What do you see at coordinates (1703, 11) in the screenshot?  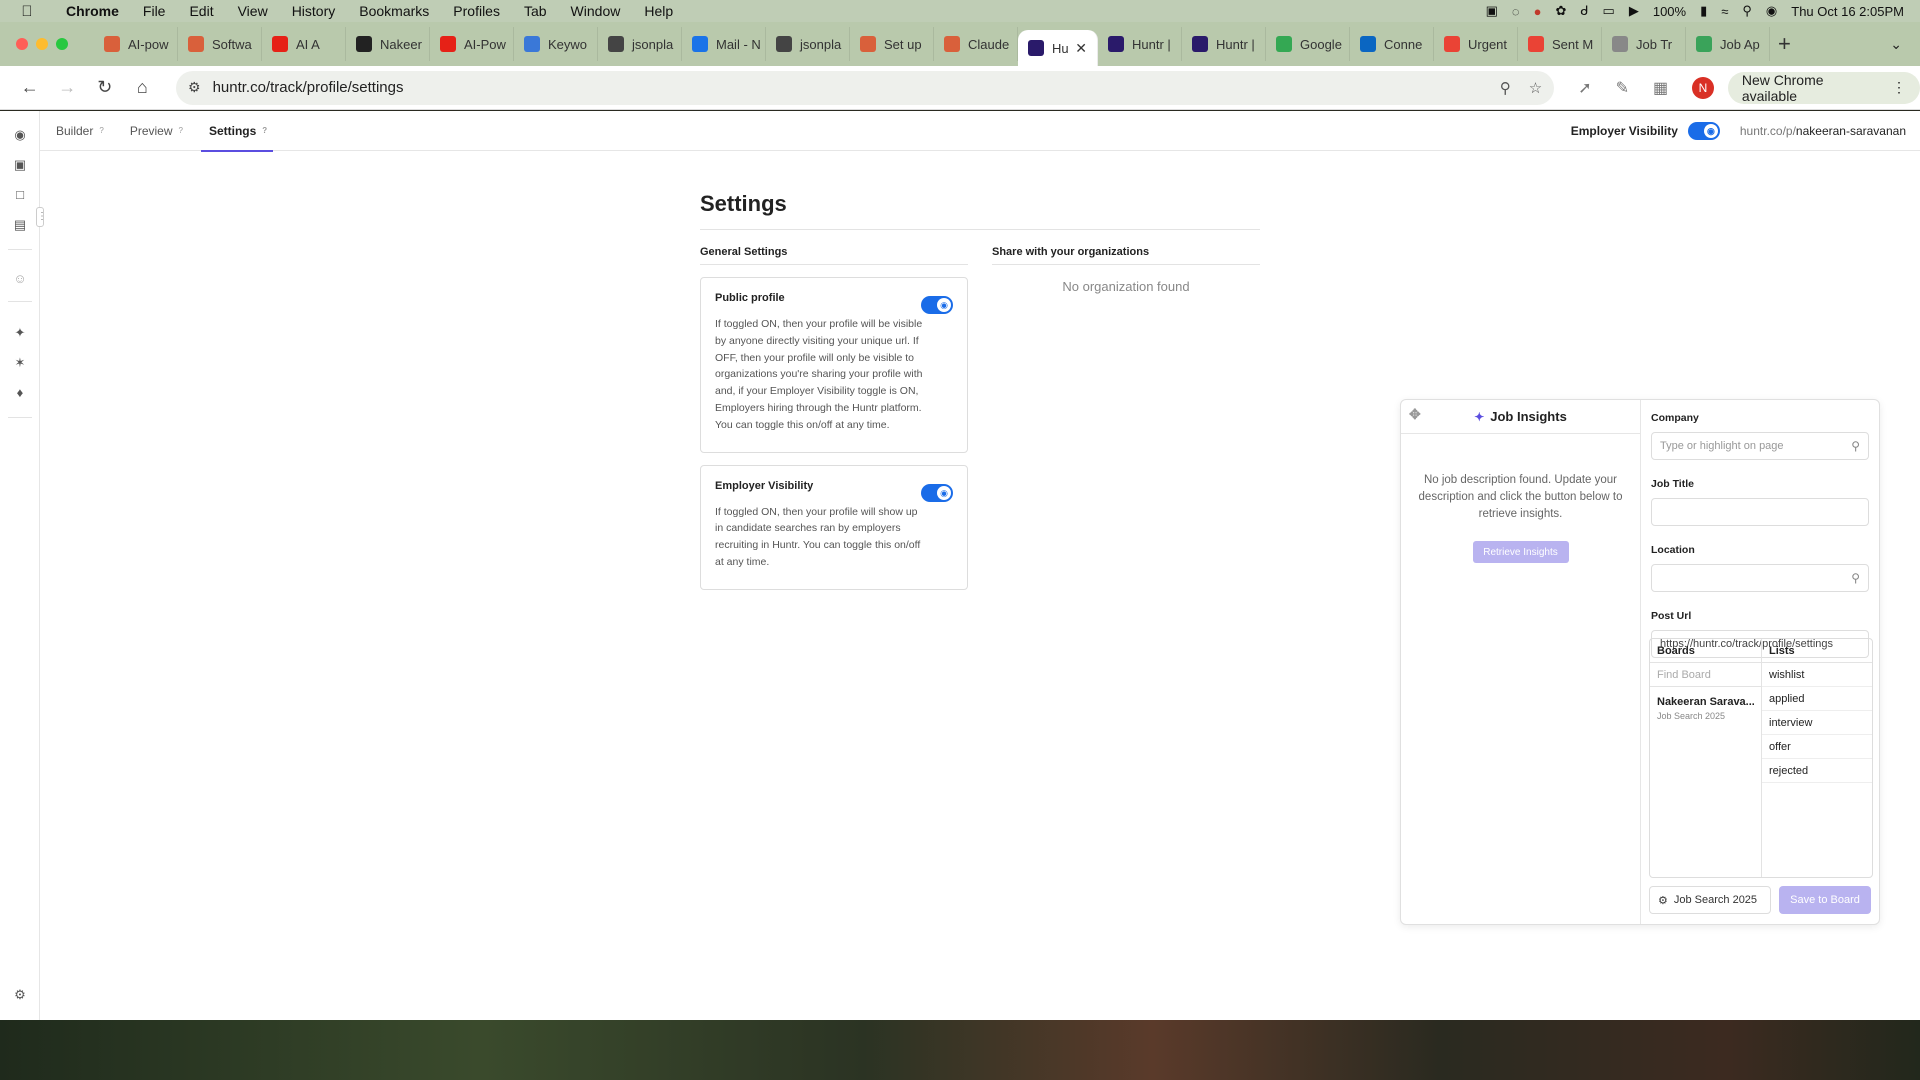 I see `battery-icon: ▮` at bounding box center [1703, 11].